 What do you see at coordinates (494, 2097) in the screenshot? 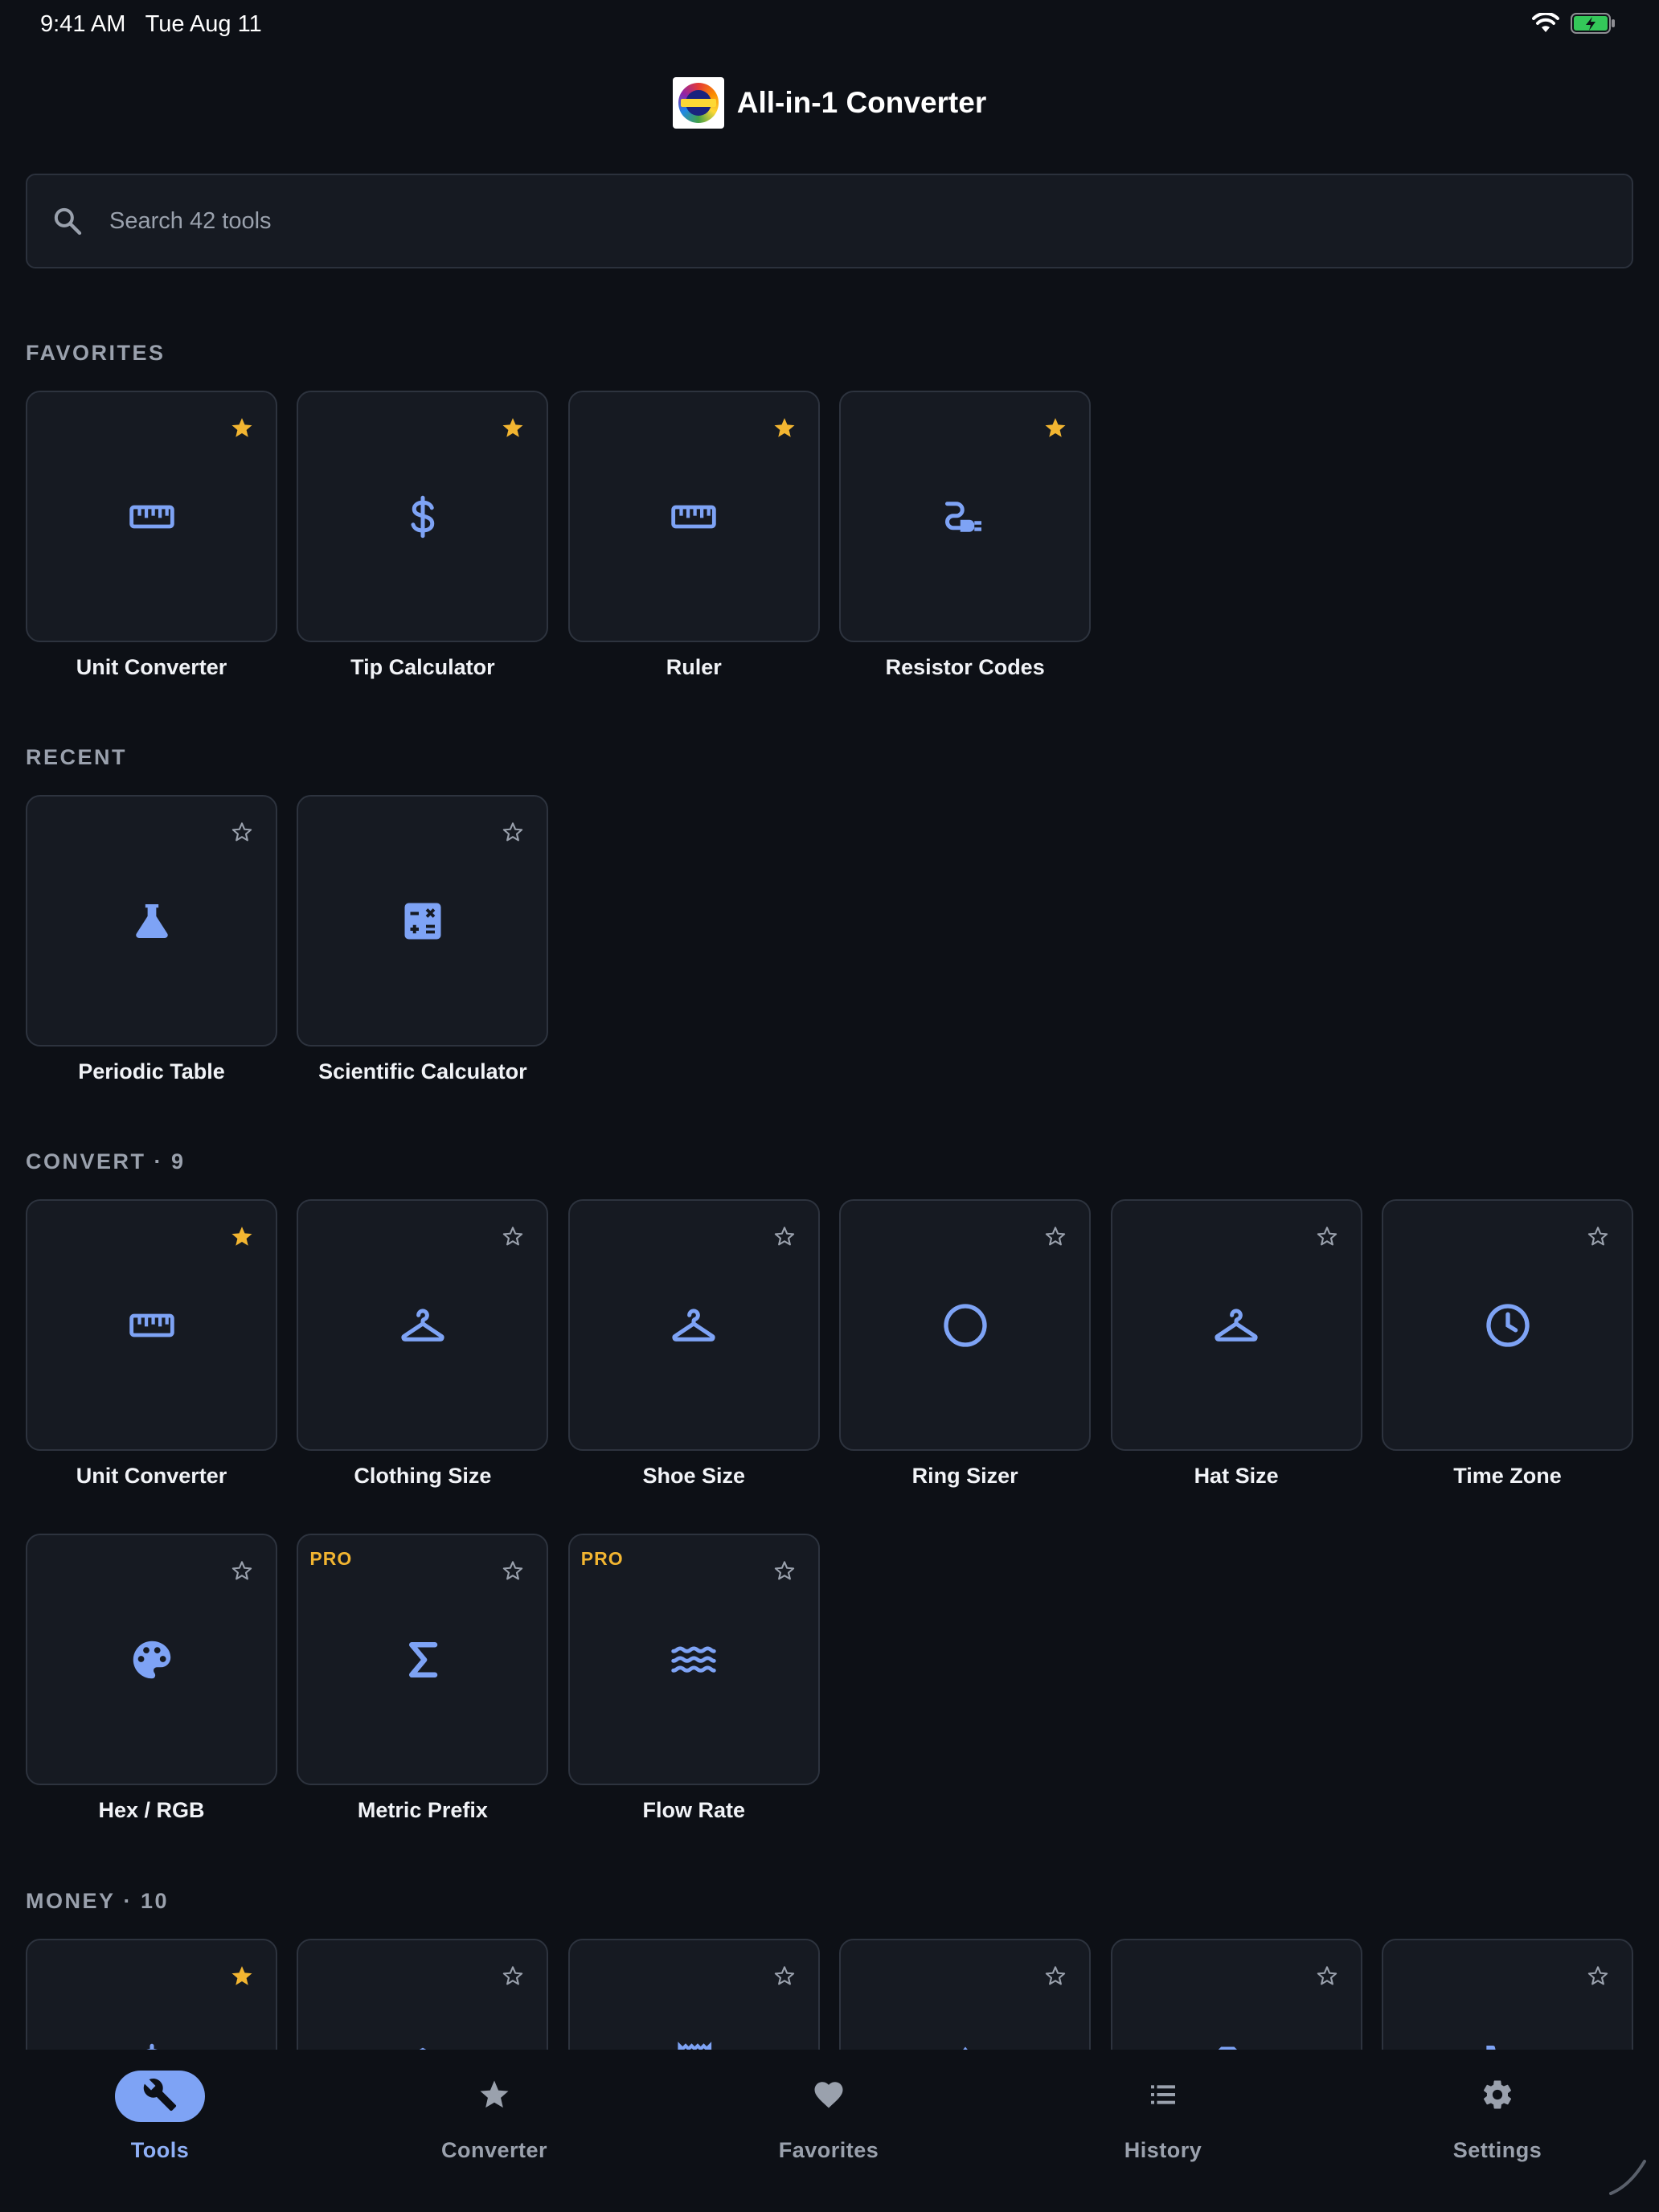
I see `star-icon` at bounding box center [494, 2097].